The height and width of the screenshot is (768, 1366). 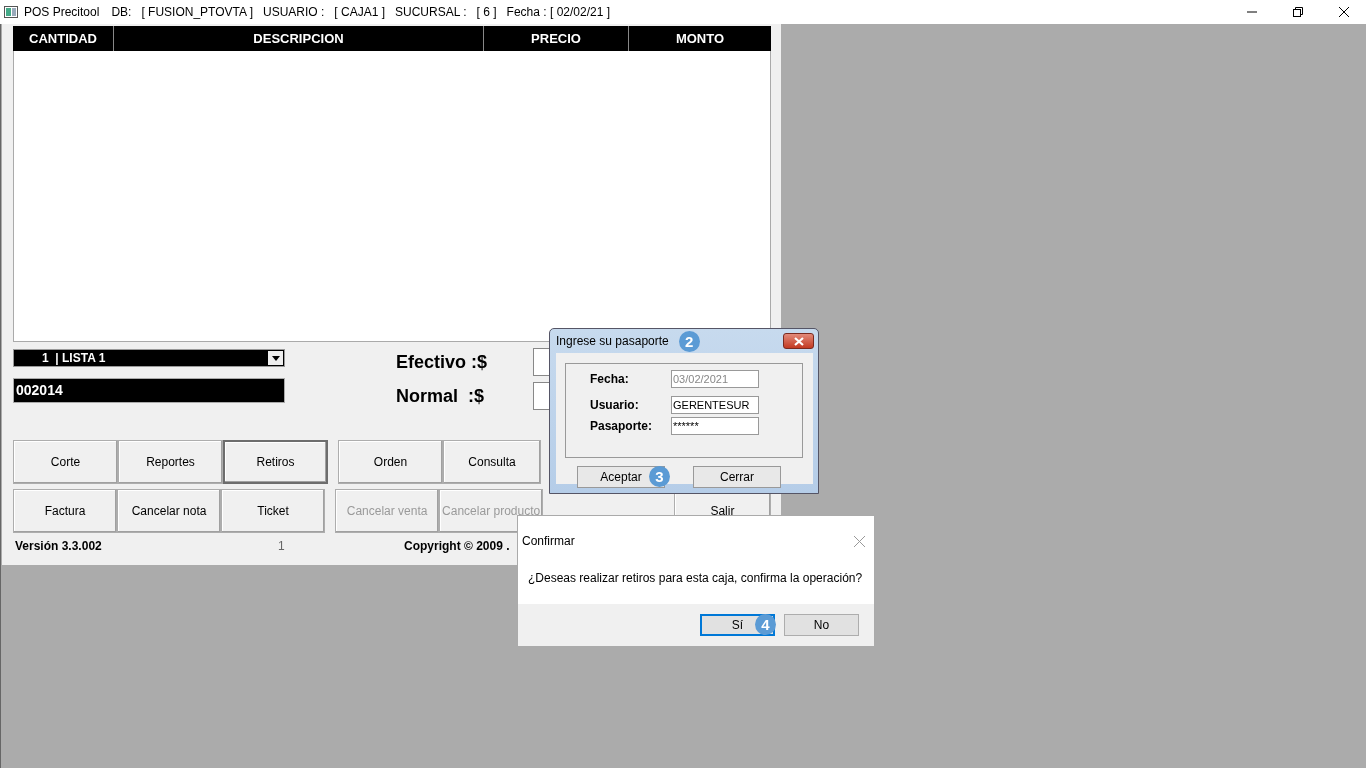 What do you see at coordinates (558, 12) in the screenshot?
I see `title-info: Fecha : [ 02/02/21 ]` at bounding box center [558, 12].